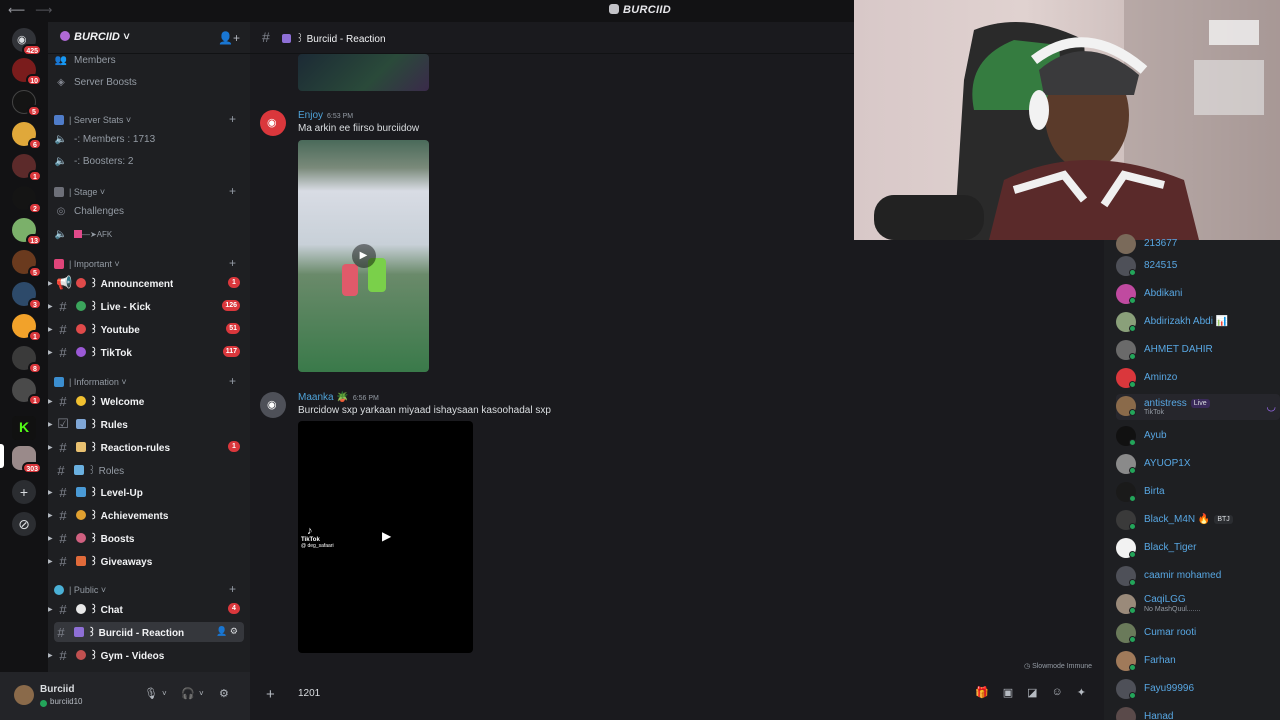  What do you see at coordinates (363, 72) in the screenshot?
I see `previous-video-attachment` at bounding box center [363, 72].